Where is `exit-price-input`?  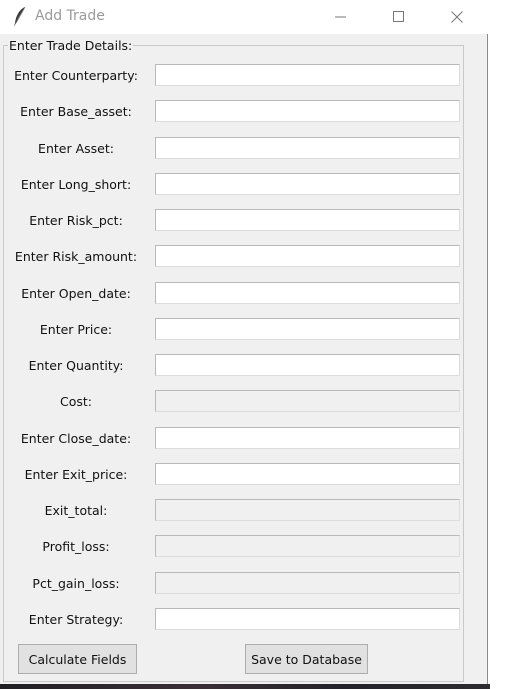 exit-price-input is located at coordinates (307, 473).